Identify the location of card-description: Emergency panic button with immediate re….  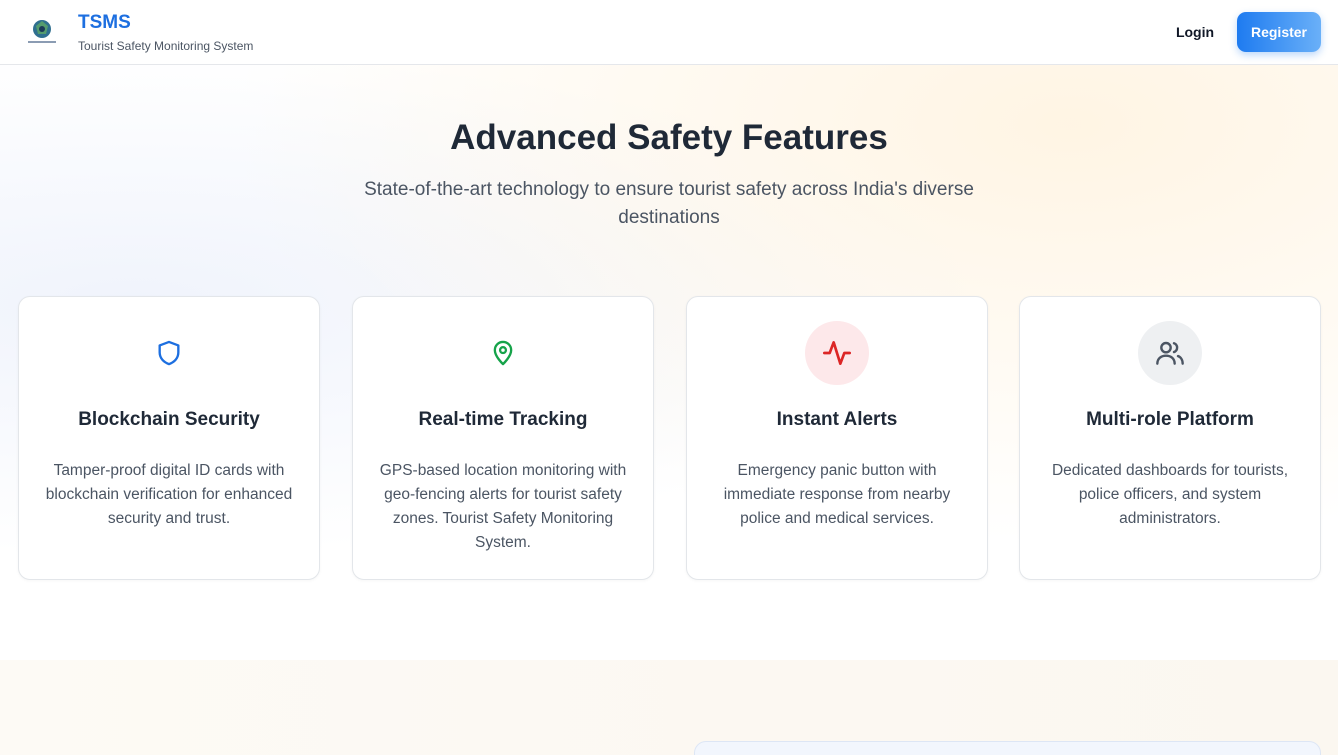
(837, 494).